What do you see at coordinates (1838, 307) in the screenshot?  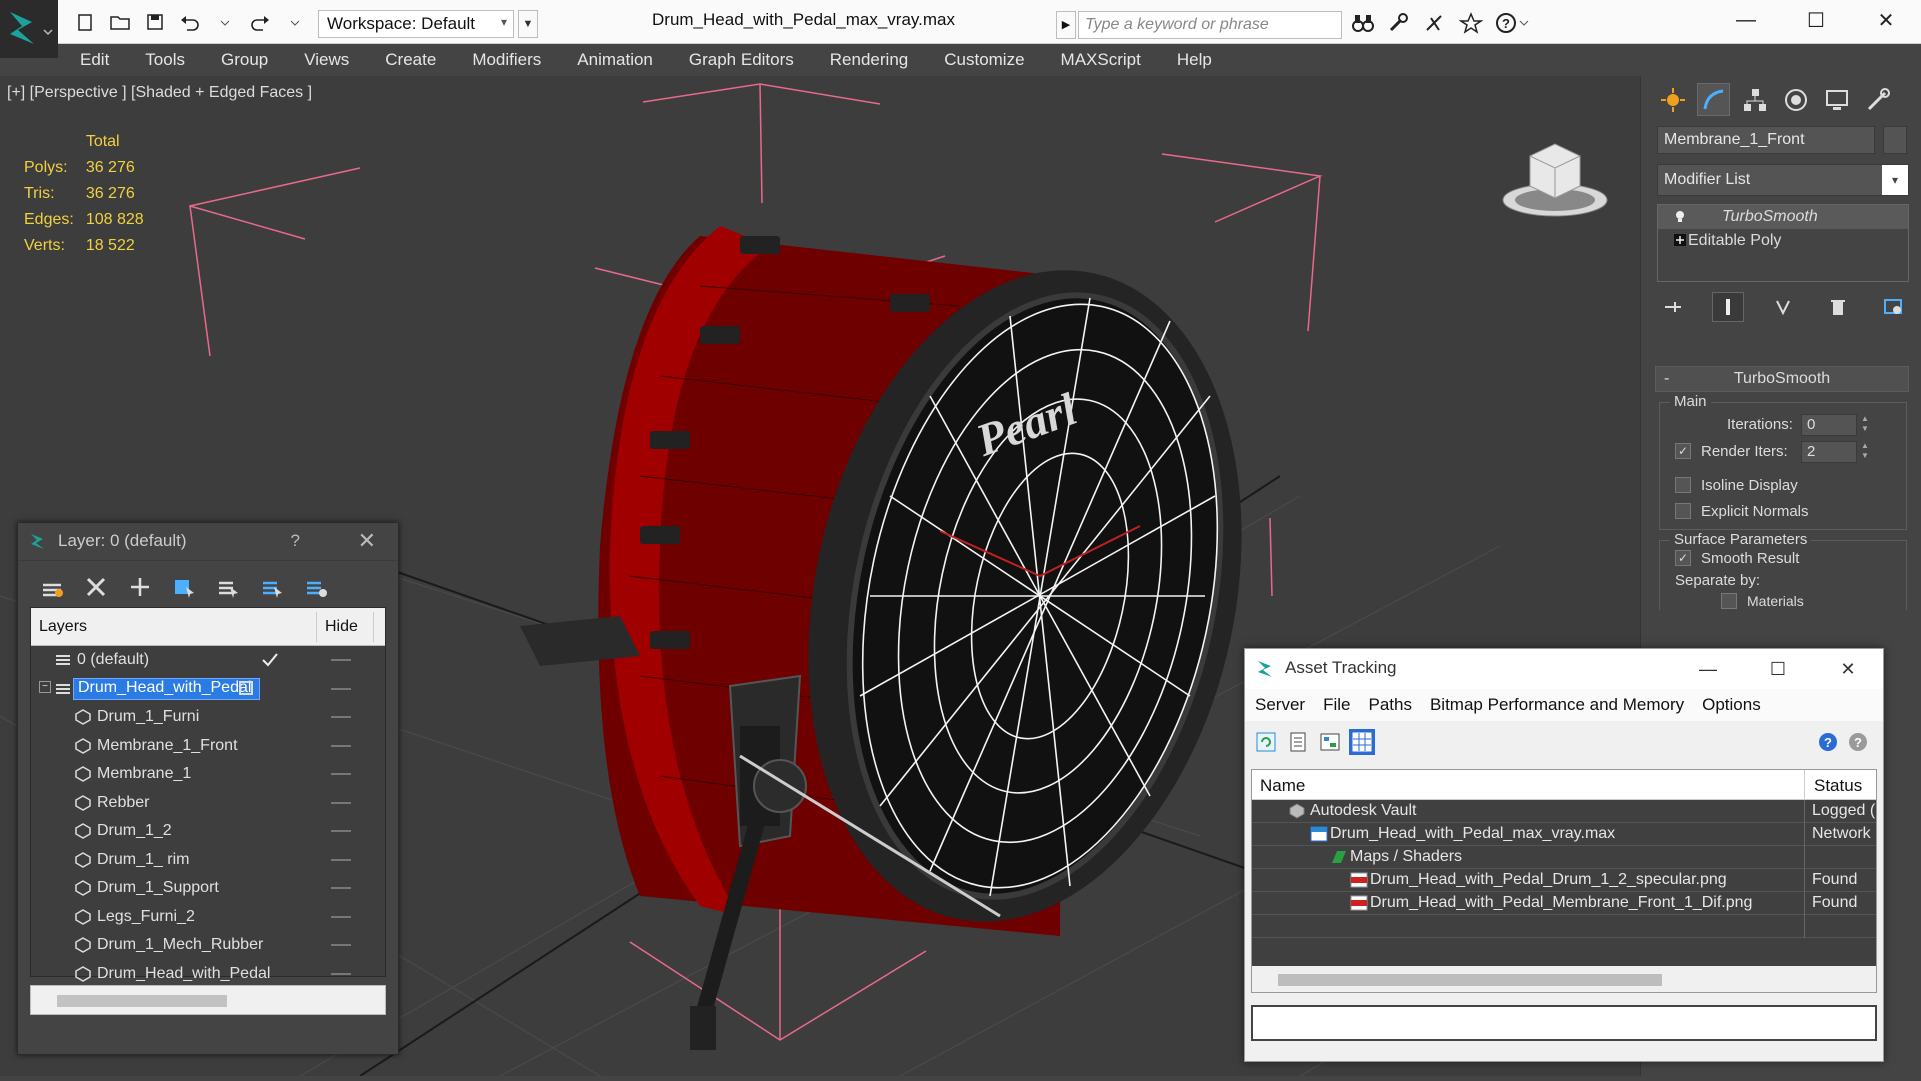 I see `remove-modifier-icon` at bounding box center [1838, 307].